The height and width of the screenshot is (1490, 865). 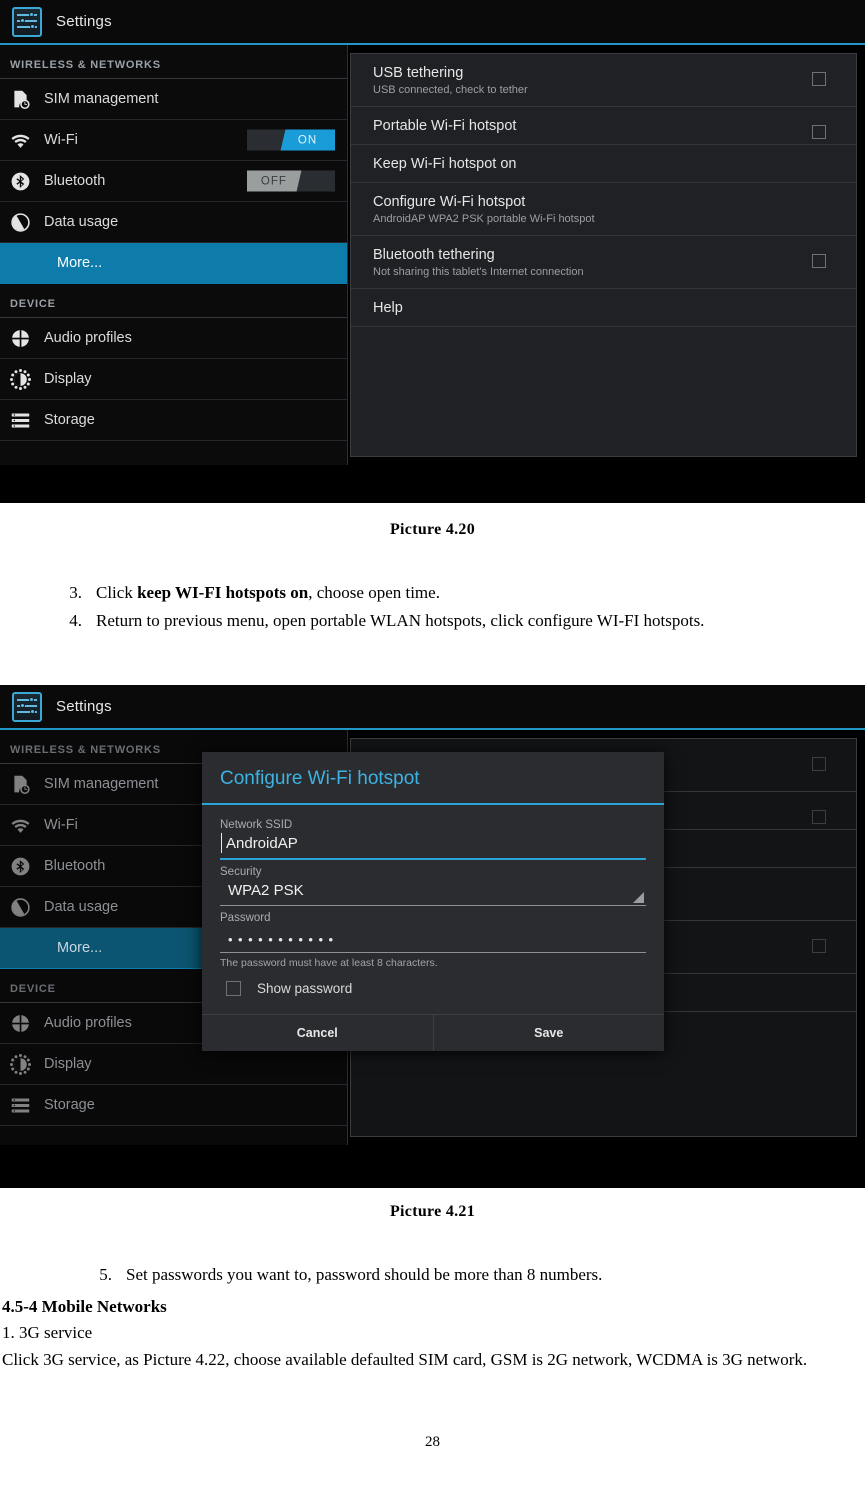 What do you see at coordinates (291, 140) in the screenshot?
I see `toggle-wi-fi: ON` at bounding box center [291, 140].